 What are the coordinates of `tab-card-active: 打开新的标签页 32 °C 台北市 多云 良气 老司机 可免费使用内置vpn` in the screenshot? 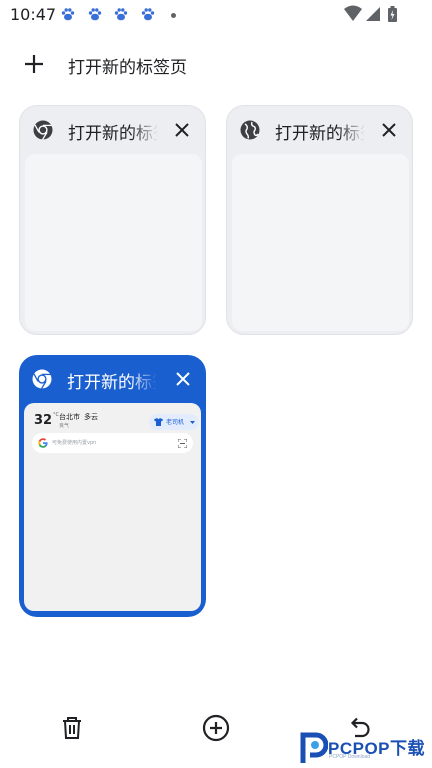 It's located at (112, 486).